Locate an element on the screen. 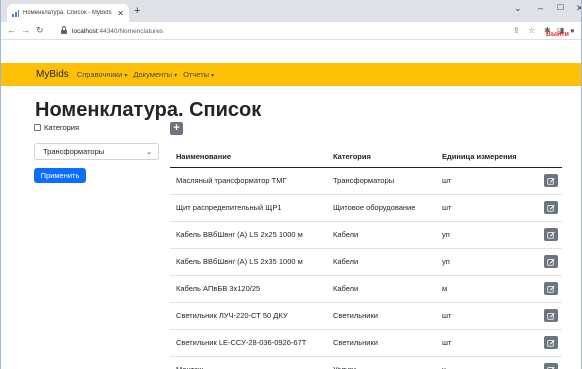 The height and width of the screenshot is (369, 582). nav-dropdown-references: Справочники ▾ is located at coordinates (102, 74).